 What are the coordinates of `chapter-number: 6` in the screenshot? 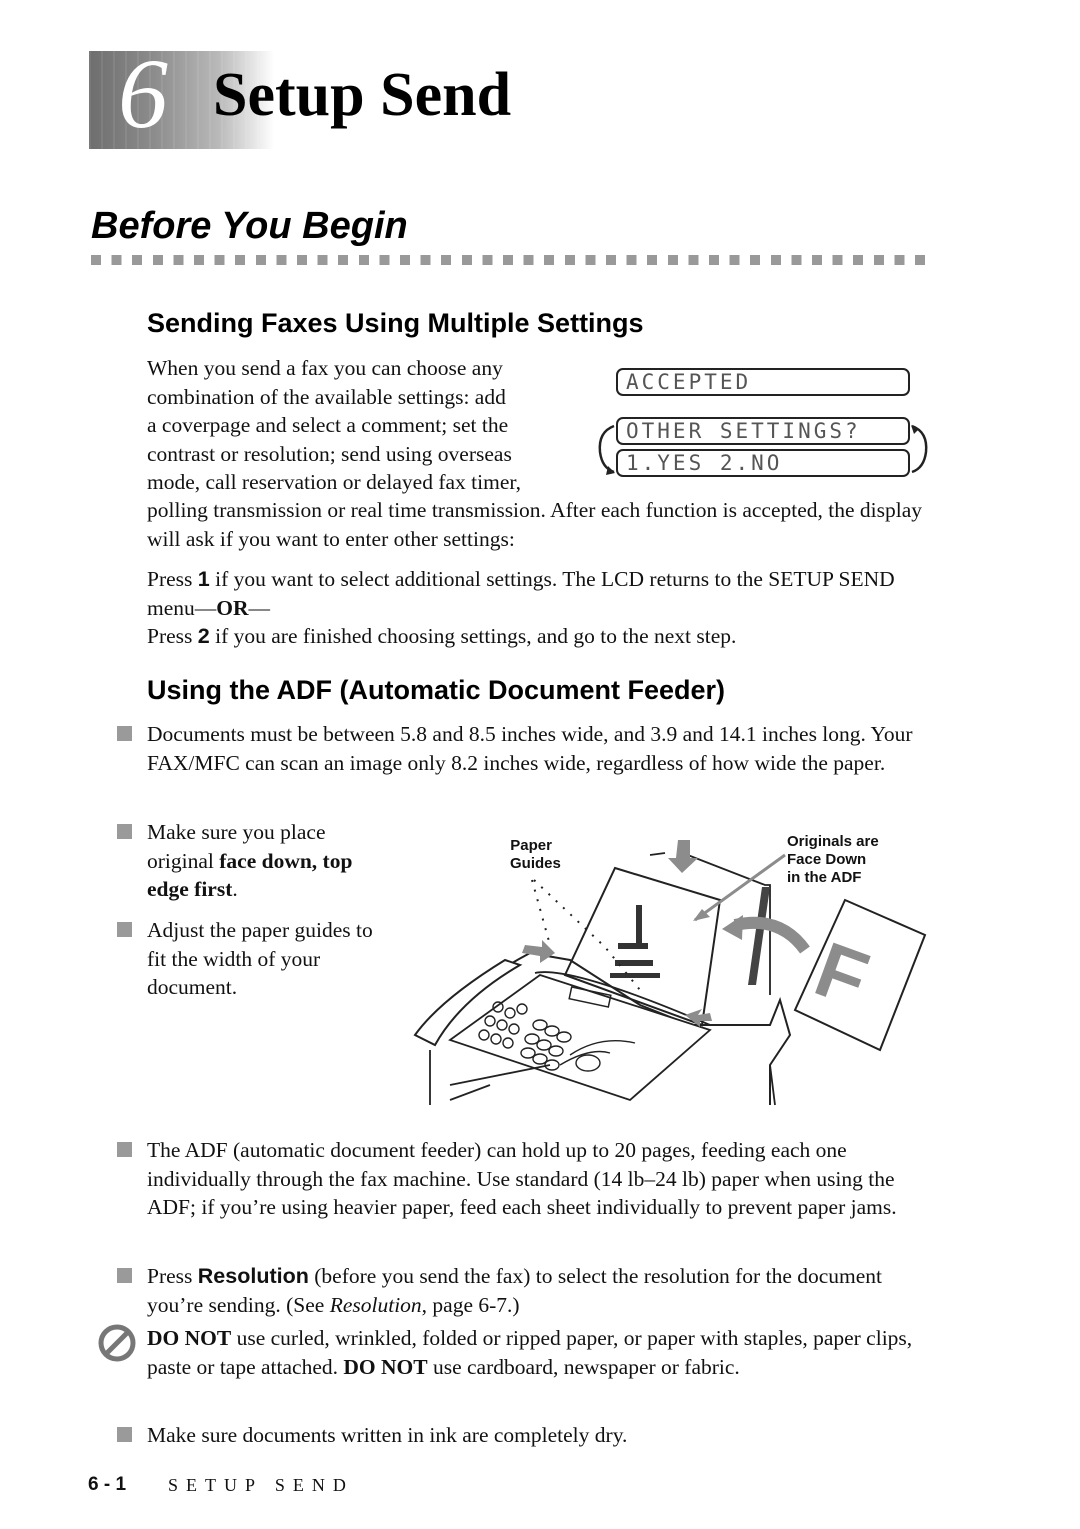 It's located at (143, 93).